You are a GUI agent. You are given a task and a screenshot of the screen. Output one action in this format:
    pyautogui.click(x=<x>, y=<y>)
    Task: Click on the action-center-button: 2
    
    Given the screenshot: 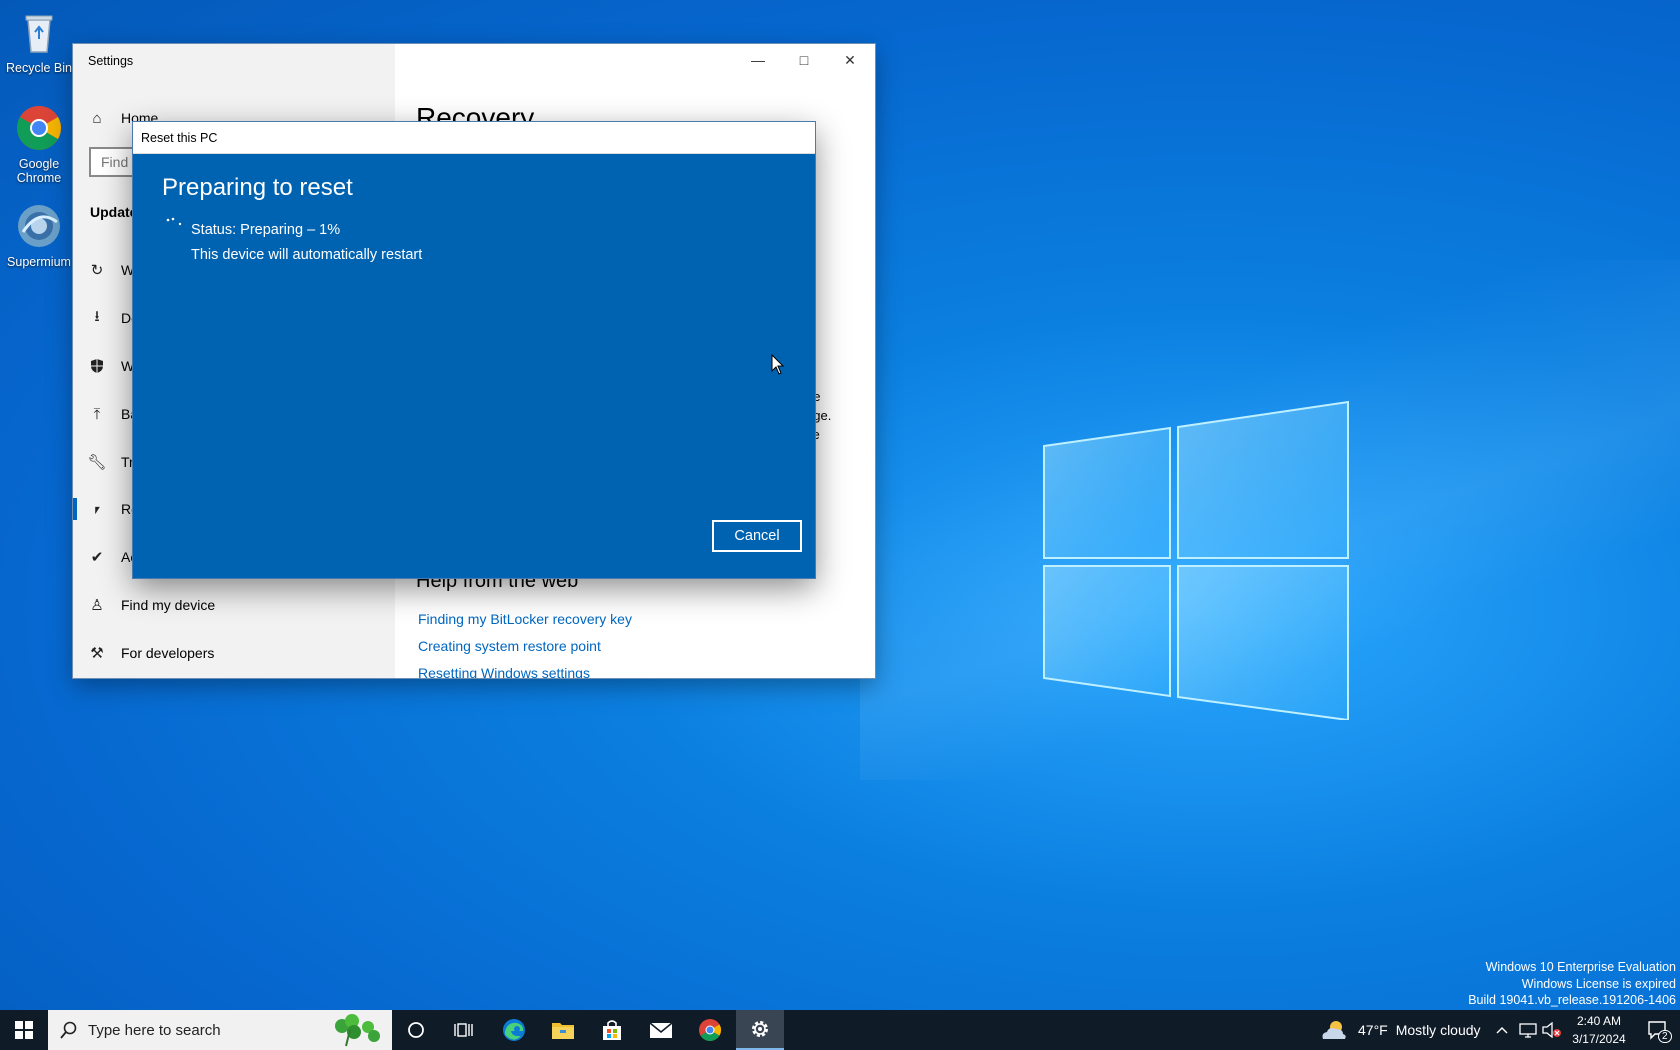 What is the action you would take?
    pyautogui.click(x=1658, y=1030)
    